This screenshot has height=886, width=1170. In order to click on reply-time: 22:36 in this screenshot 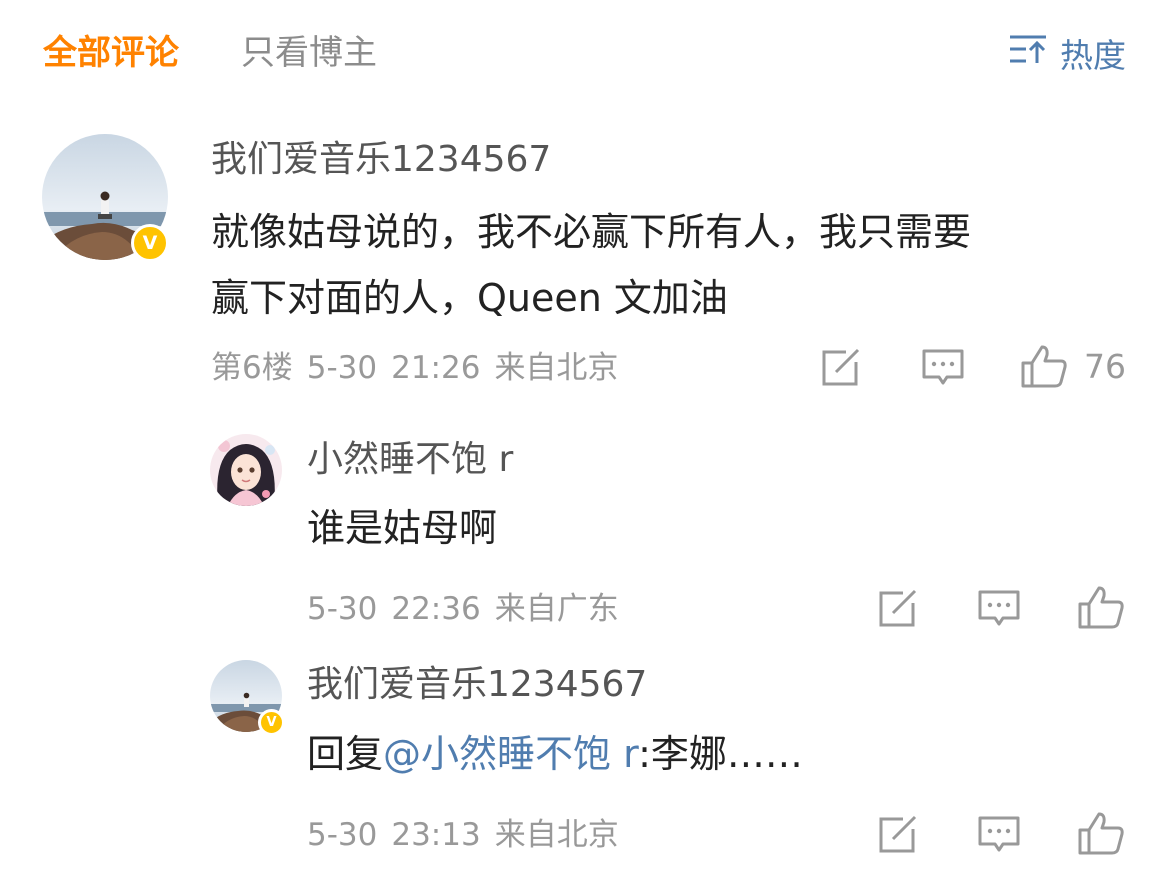, I will do `click(436, 609)`.